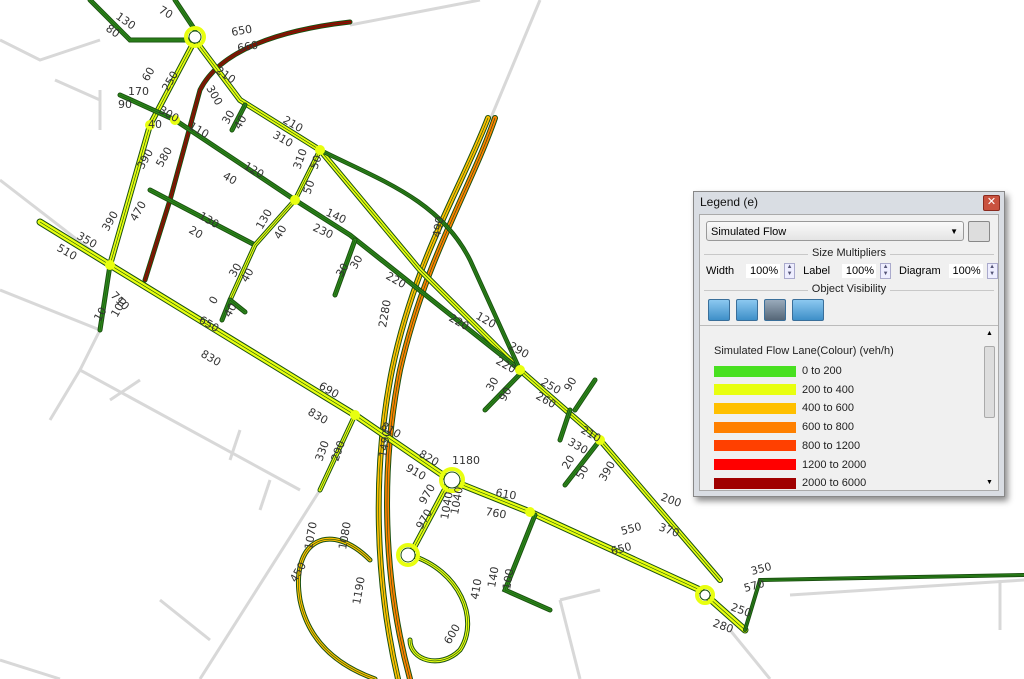 This screenshot has width=1024, height=679. I want to click on legend-item: 800 to 1200, so click(787, 446).